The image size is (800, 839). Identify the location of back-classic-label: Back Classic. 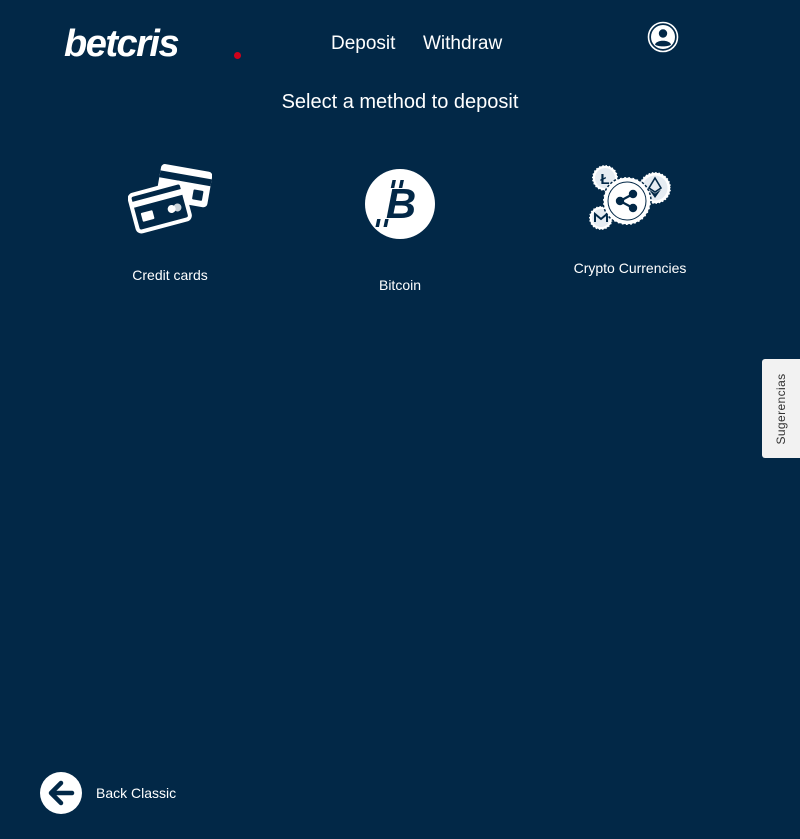
(136, 793).